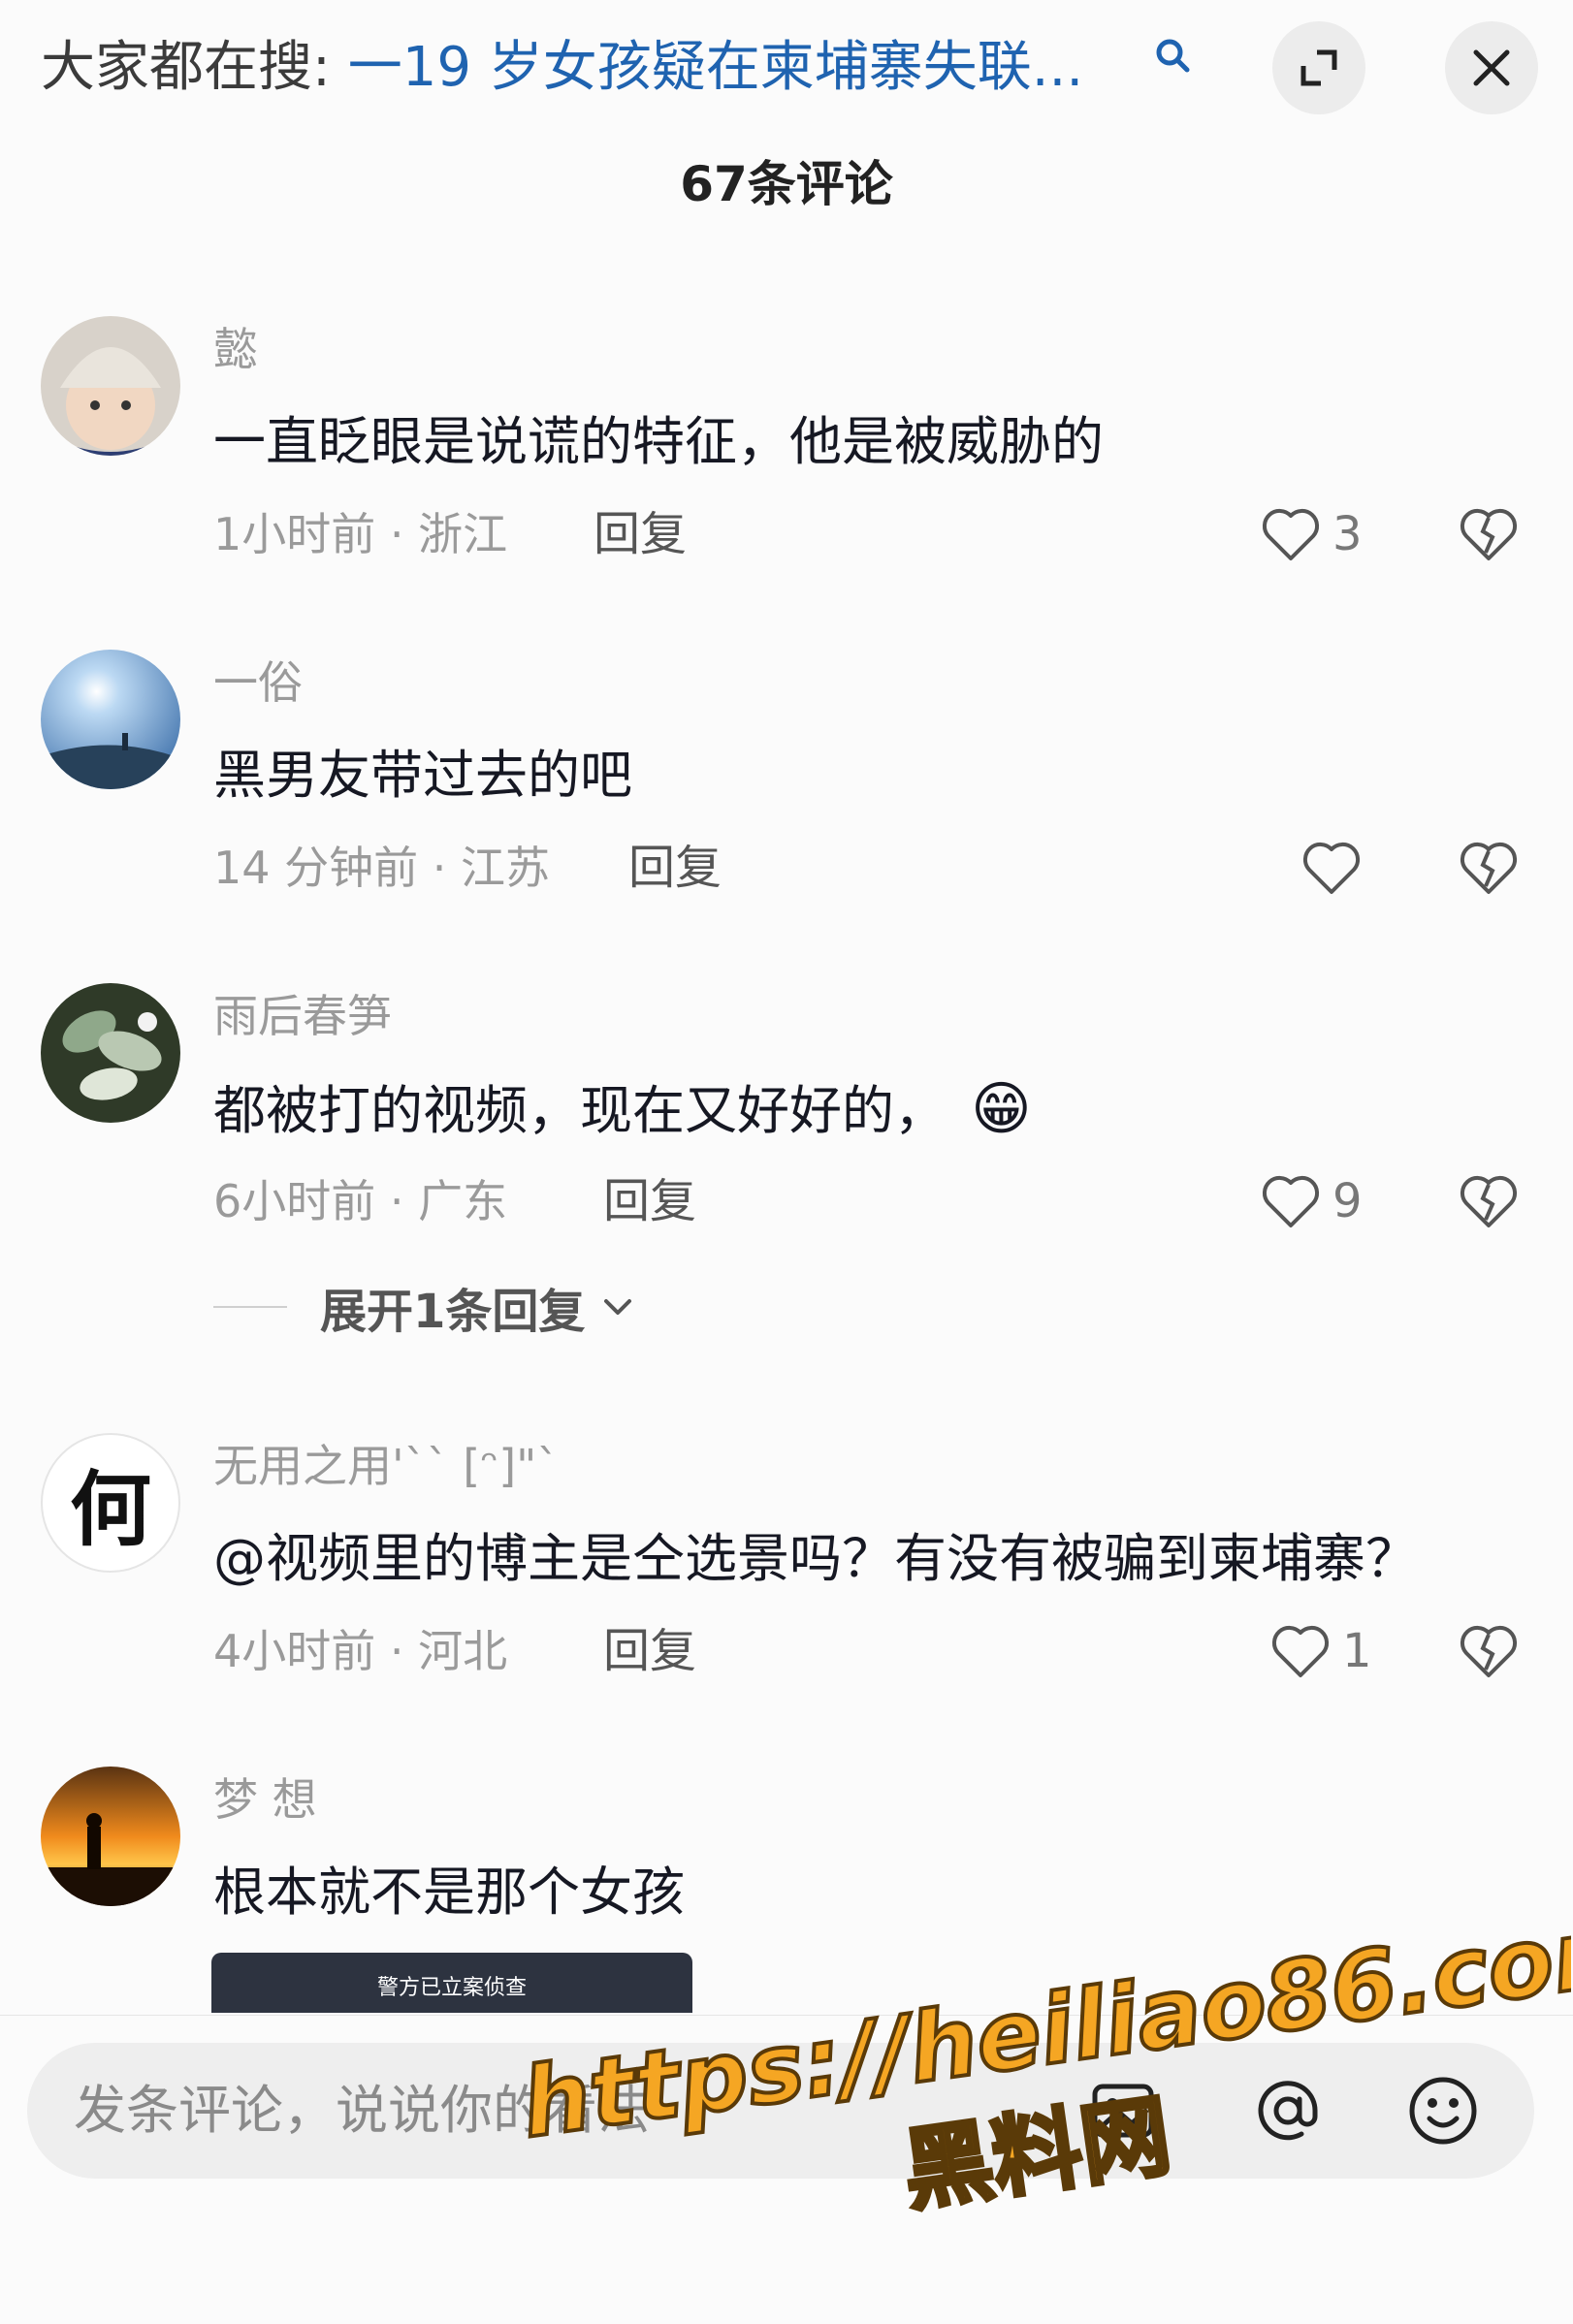 This screenshot has width=1573, height=2324. Describe the element at coordinates (265, 1800) in the screenshot. I see `comment-username: 梦 想` at that location.